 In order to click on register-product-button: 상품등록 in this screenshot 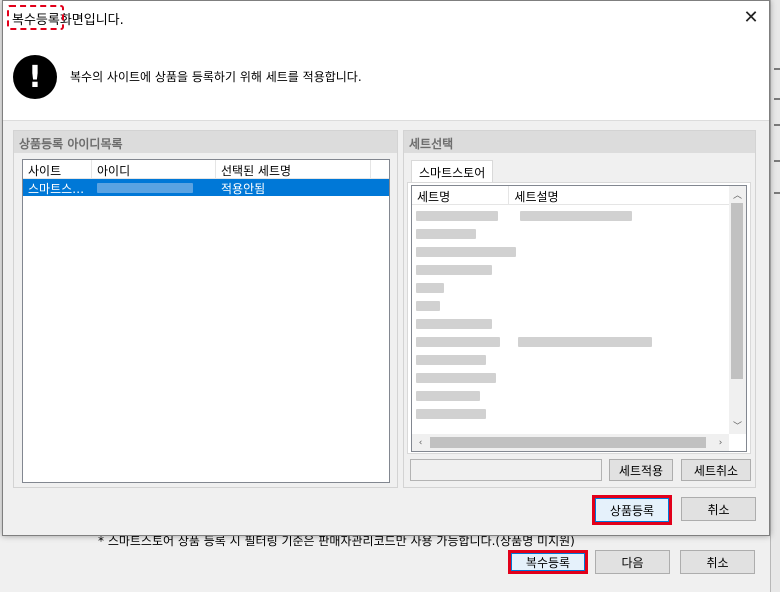, I will do `click(632, 510)`.